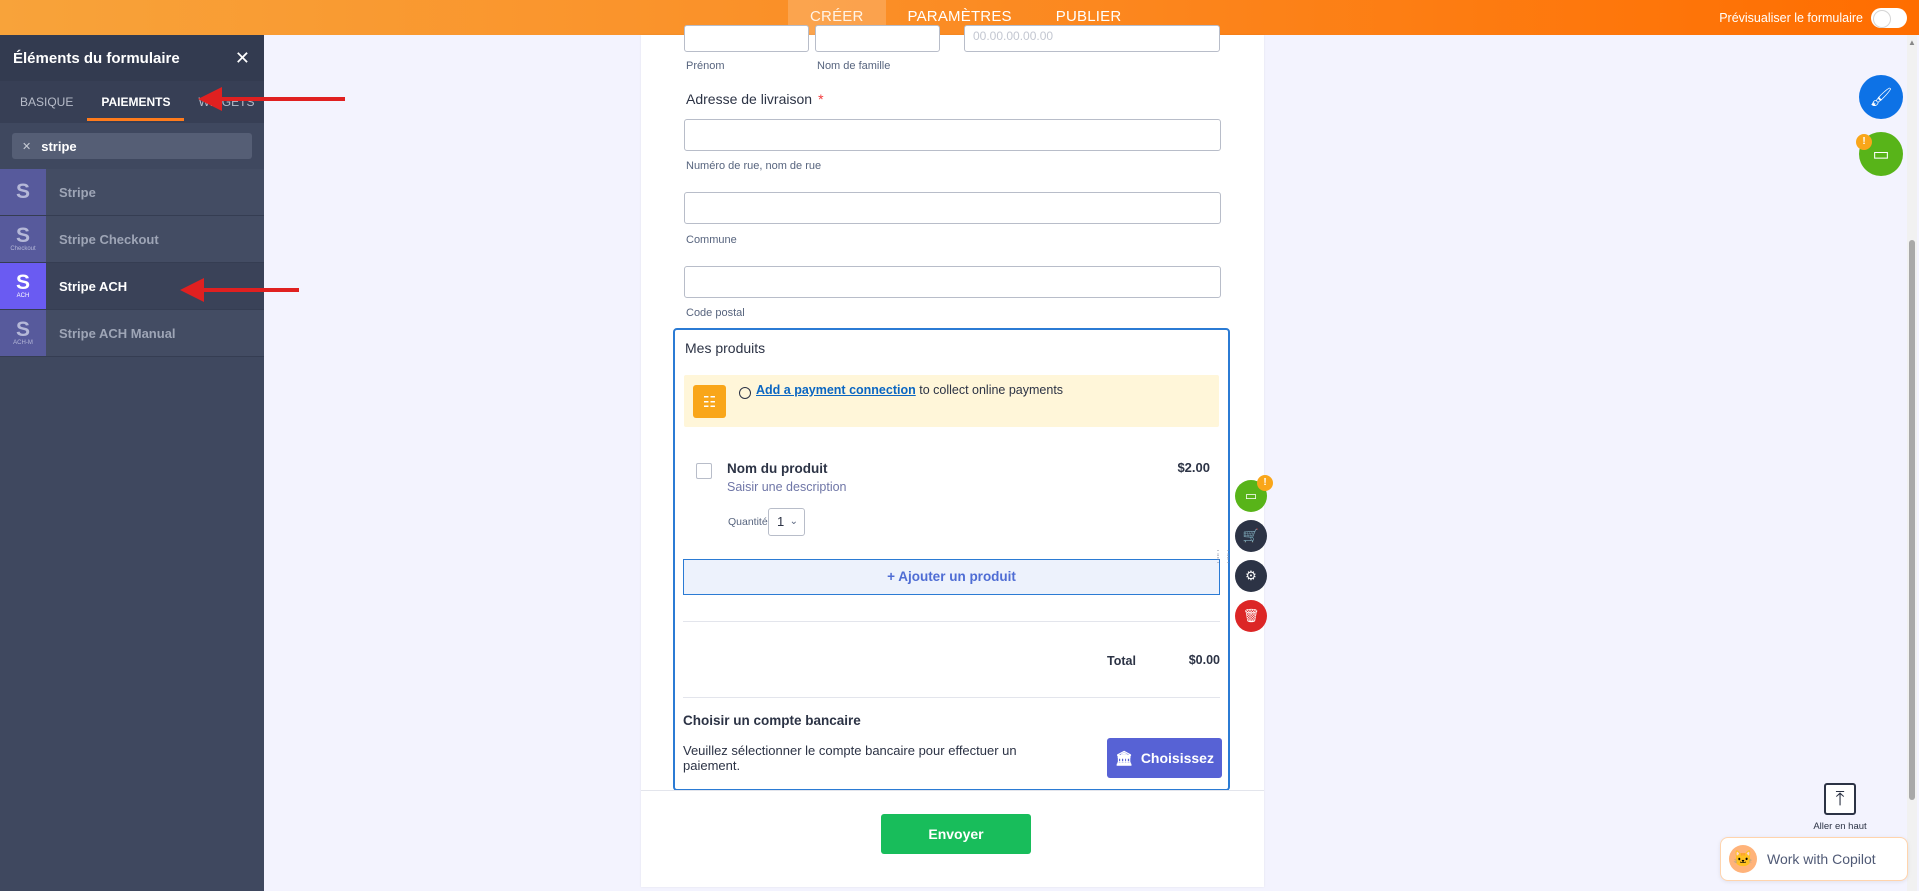 The height and width of the screenshot is (891, 1919). Describe the element at coordinates (239, 290) in the screenshot. I see `annotation-arrow-stripe-ach` at that location.